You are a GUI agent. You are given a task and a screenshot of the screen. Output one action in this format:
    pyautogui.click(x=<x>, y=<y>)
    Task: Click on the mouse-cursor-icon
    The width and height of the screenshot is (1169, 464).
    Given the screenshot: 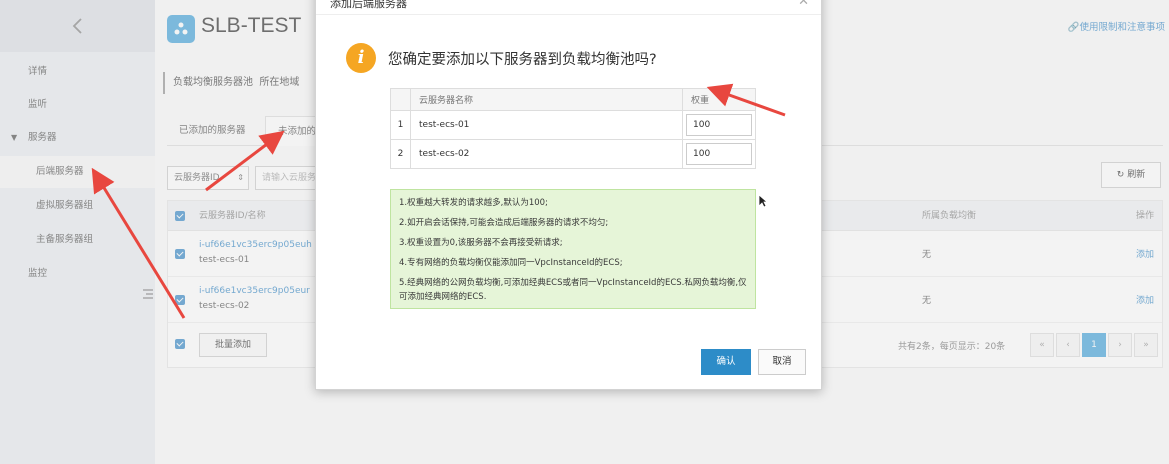 What is the action you would take?
    pyautogui.click(x=763, y=201)
    